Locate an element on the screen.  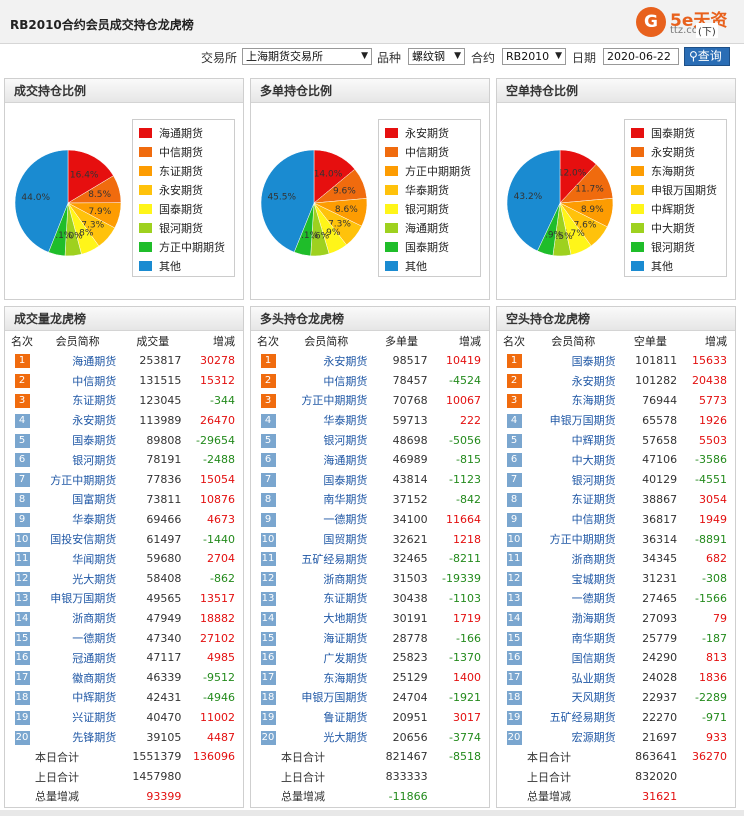
table-row: 11 华闻期货 59680 2704 is located at coordinates (124, 559).